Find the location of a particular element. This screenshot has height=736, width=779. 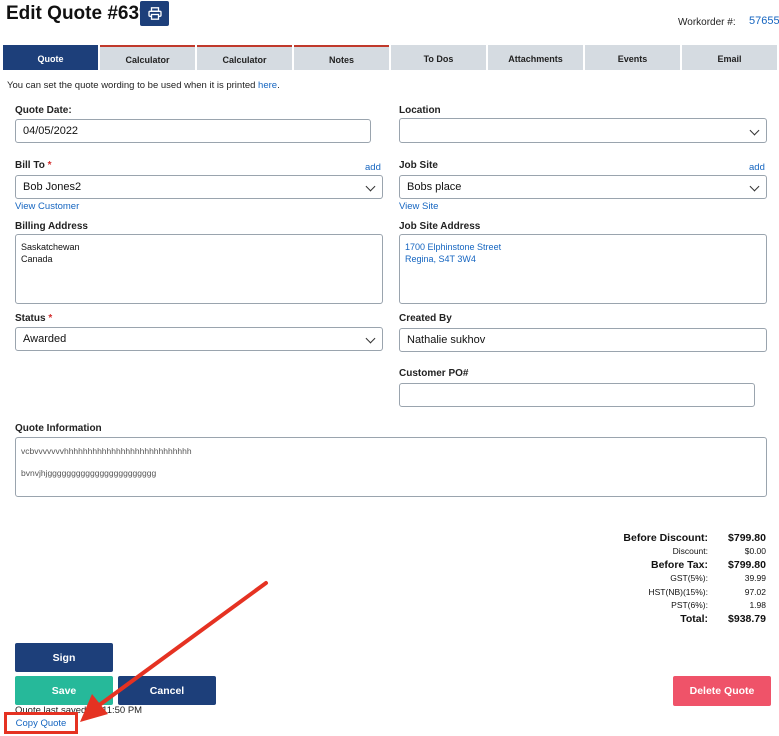

tab-events: Events is located at coordinates (632, 57).